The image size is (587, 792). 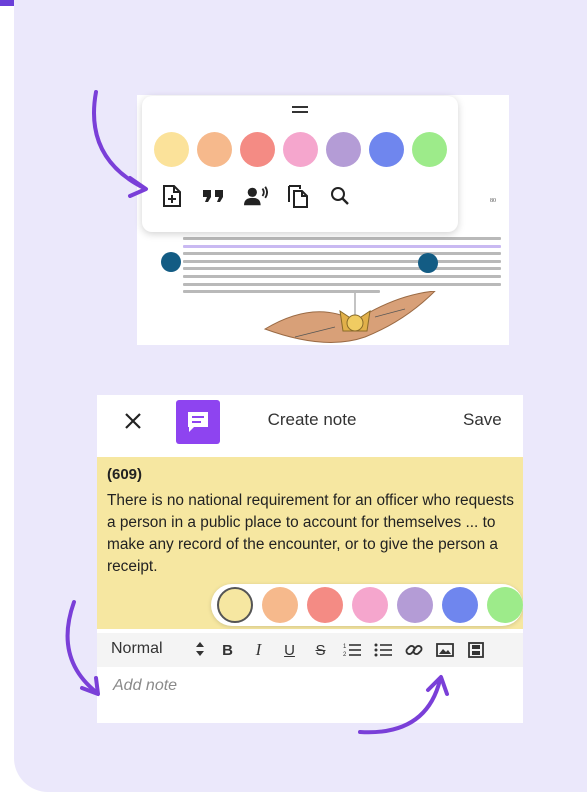 What do you see at coordinates (133, 421) in the screenshot?
I see `close-icon` at bounding box center [133, 421].